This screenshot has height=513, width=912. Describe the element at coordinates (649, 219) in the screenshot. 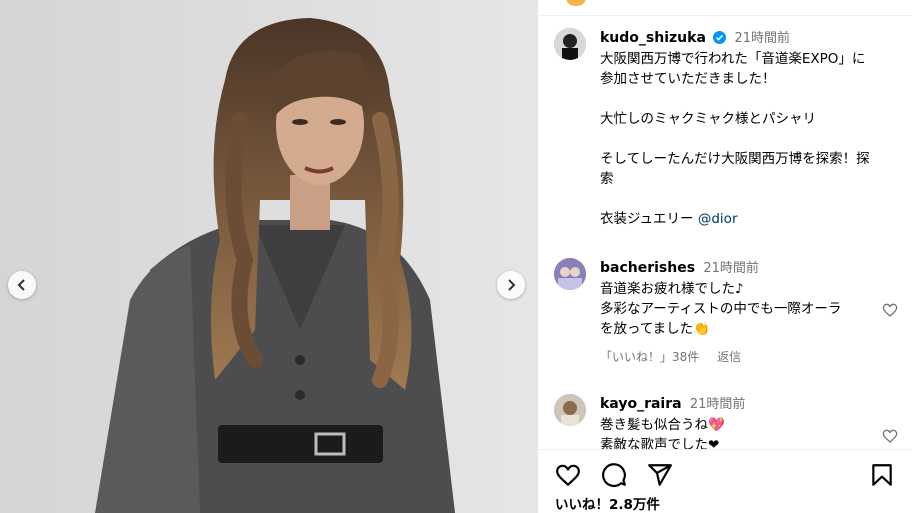

I see `caption-jewelry-text: 衣装ジュエリー` at that location.